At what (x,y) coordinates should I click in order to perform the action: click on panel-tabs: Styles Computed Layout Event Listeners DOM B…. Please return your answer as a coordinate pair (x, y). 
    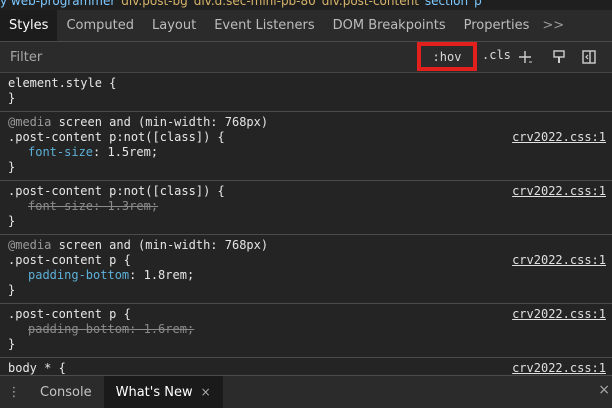
    Looking at the image, I should click on (306, 26).